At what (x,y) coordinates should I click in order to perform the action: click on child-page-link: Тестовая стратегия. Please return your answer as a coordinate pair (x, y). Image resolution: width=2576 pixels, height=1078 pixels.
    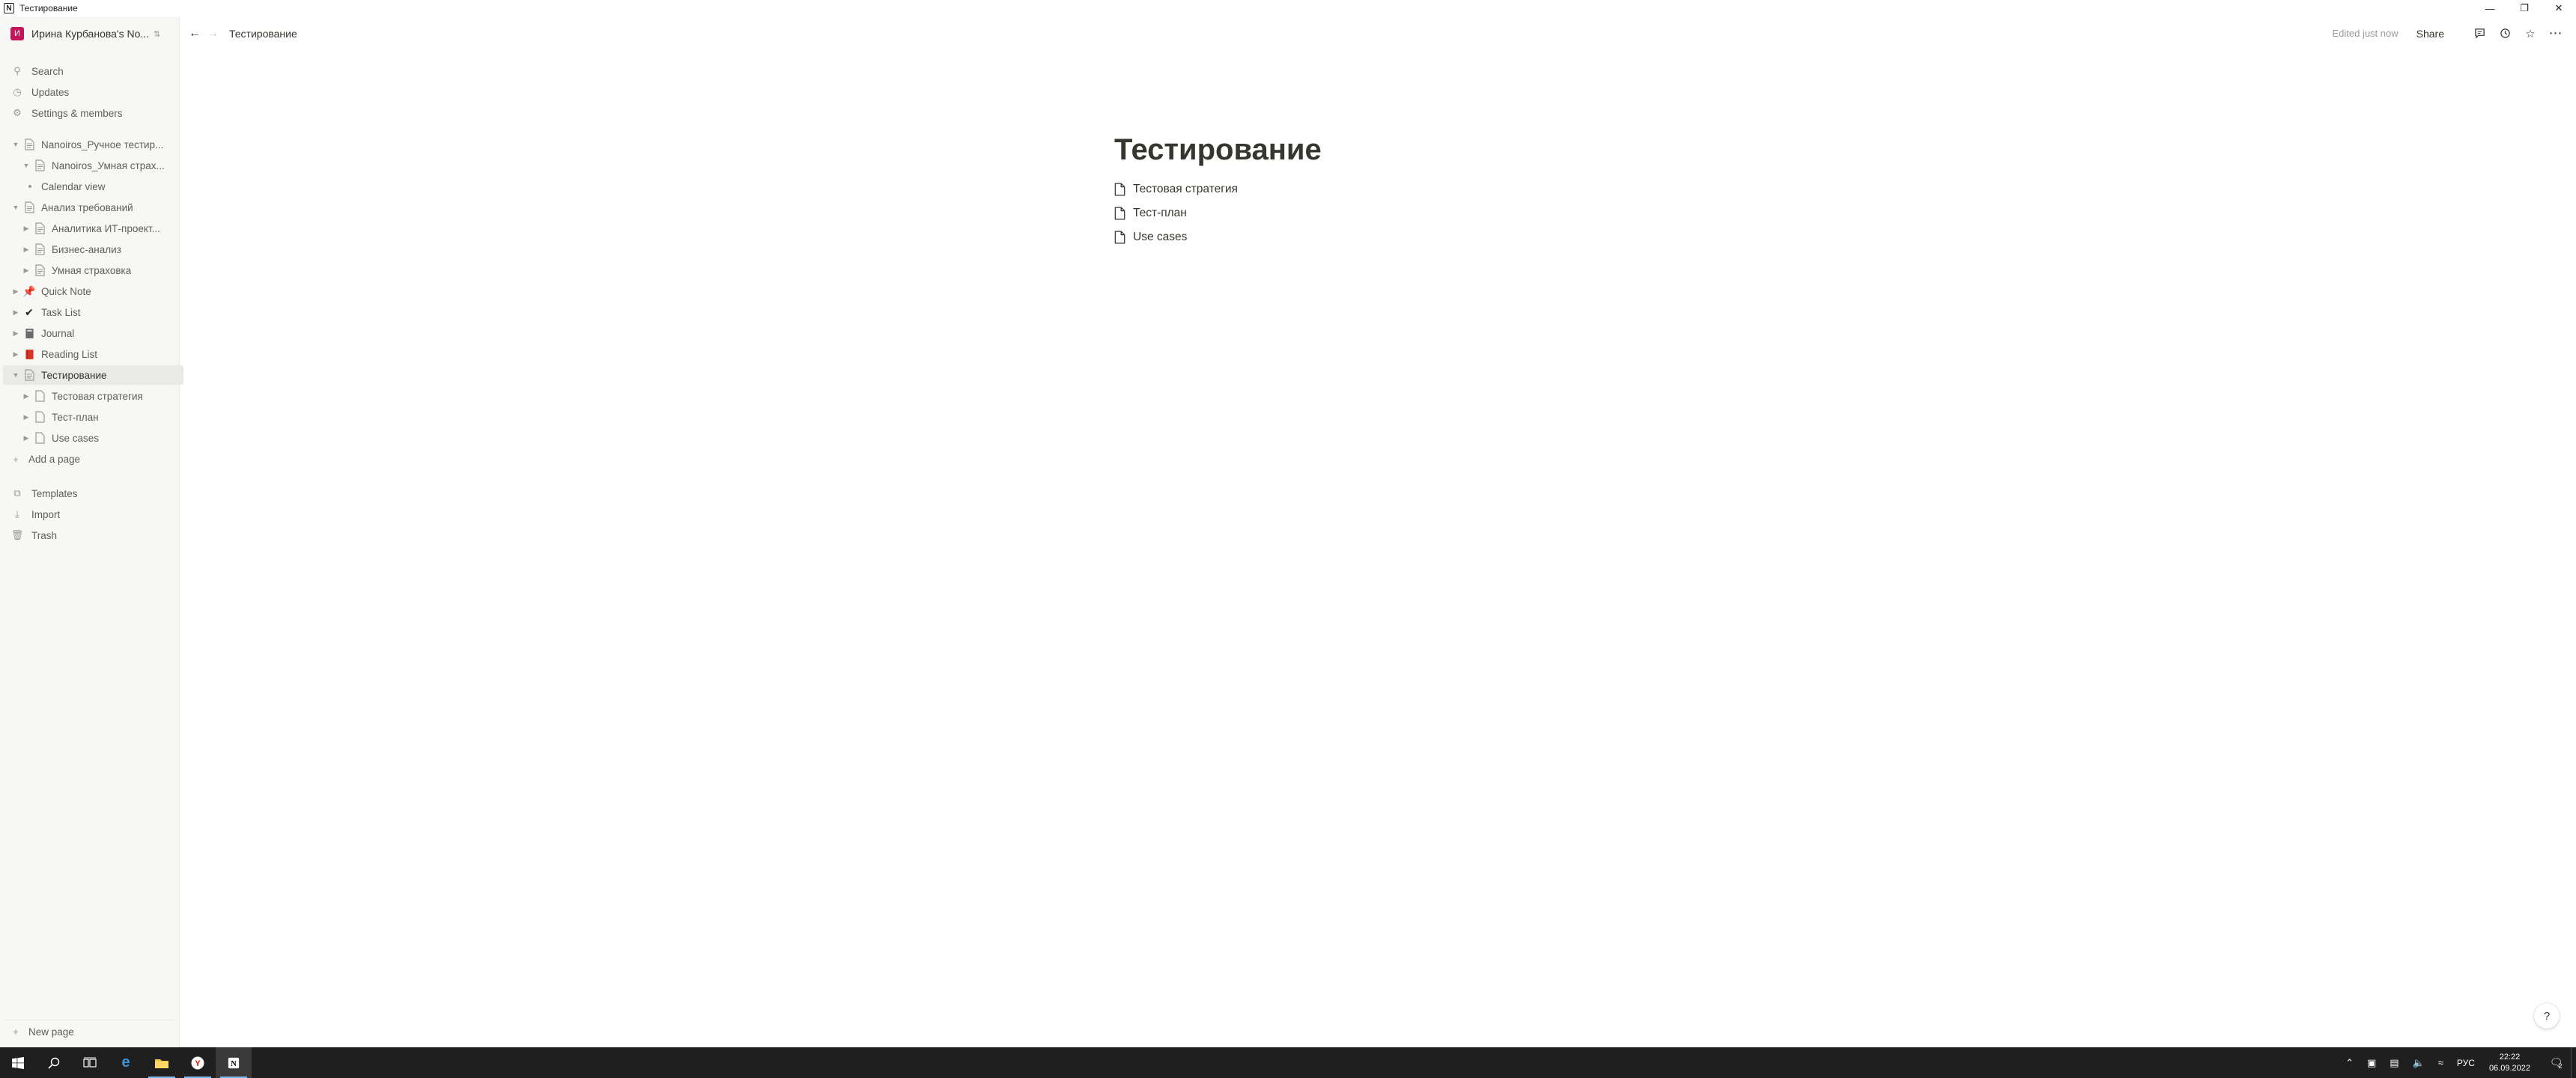
    Looking at the image, I should click on (1176, 189).